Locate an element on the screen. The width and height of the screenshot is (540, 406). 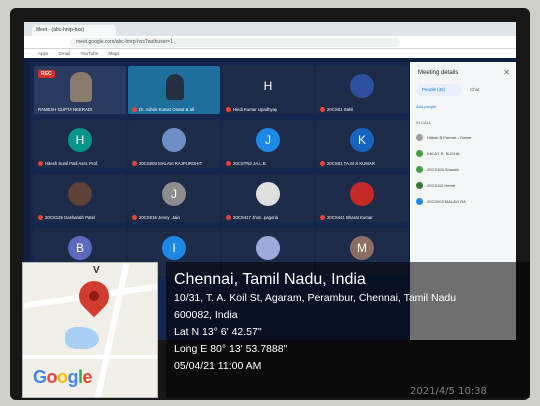
map-water is located at coordinates (82, 338).